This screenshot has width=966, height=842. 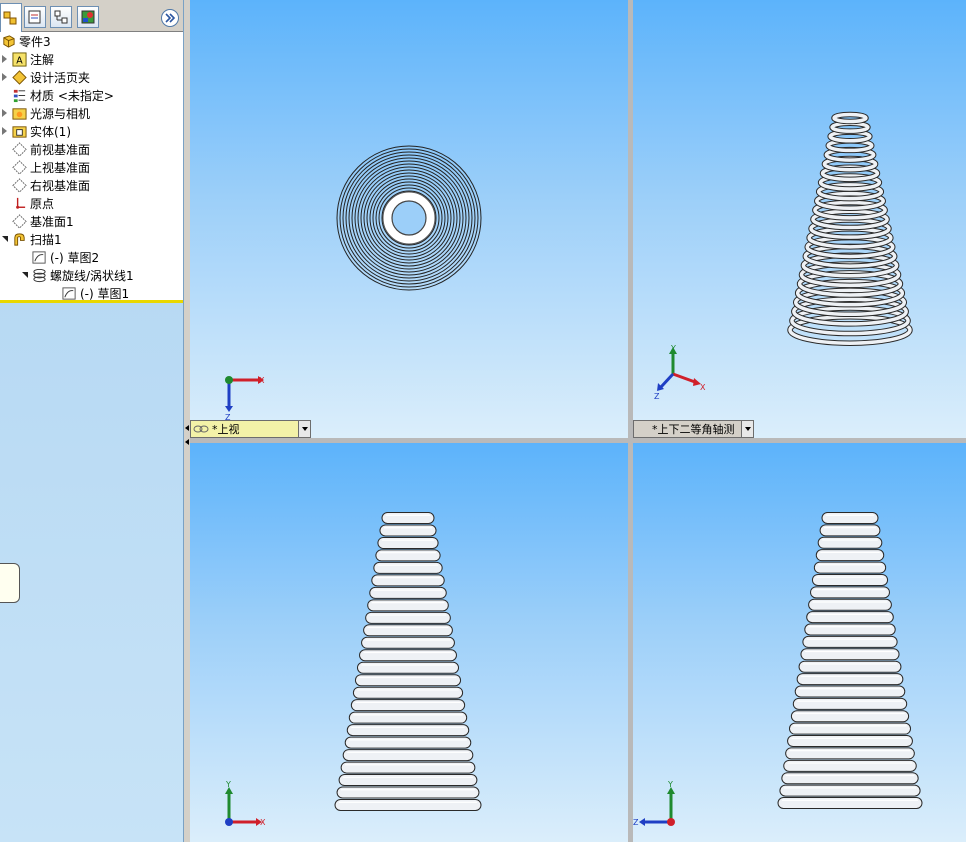 What do you see at coordinates (37, 221) in the screenshot?
I see `tree-item-plane1: 基准面1` at bounding box center [37, 221].